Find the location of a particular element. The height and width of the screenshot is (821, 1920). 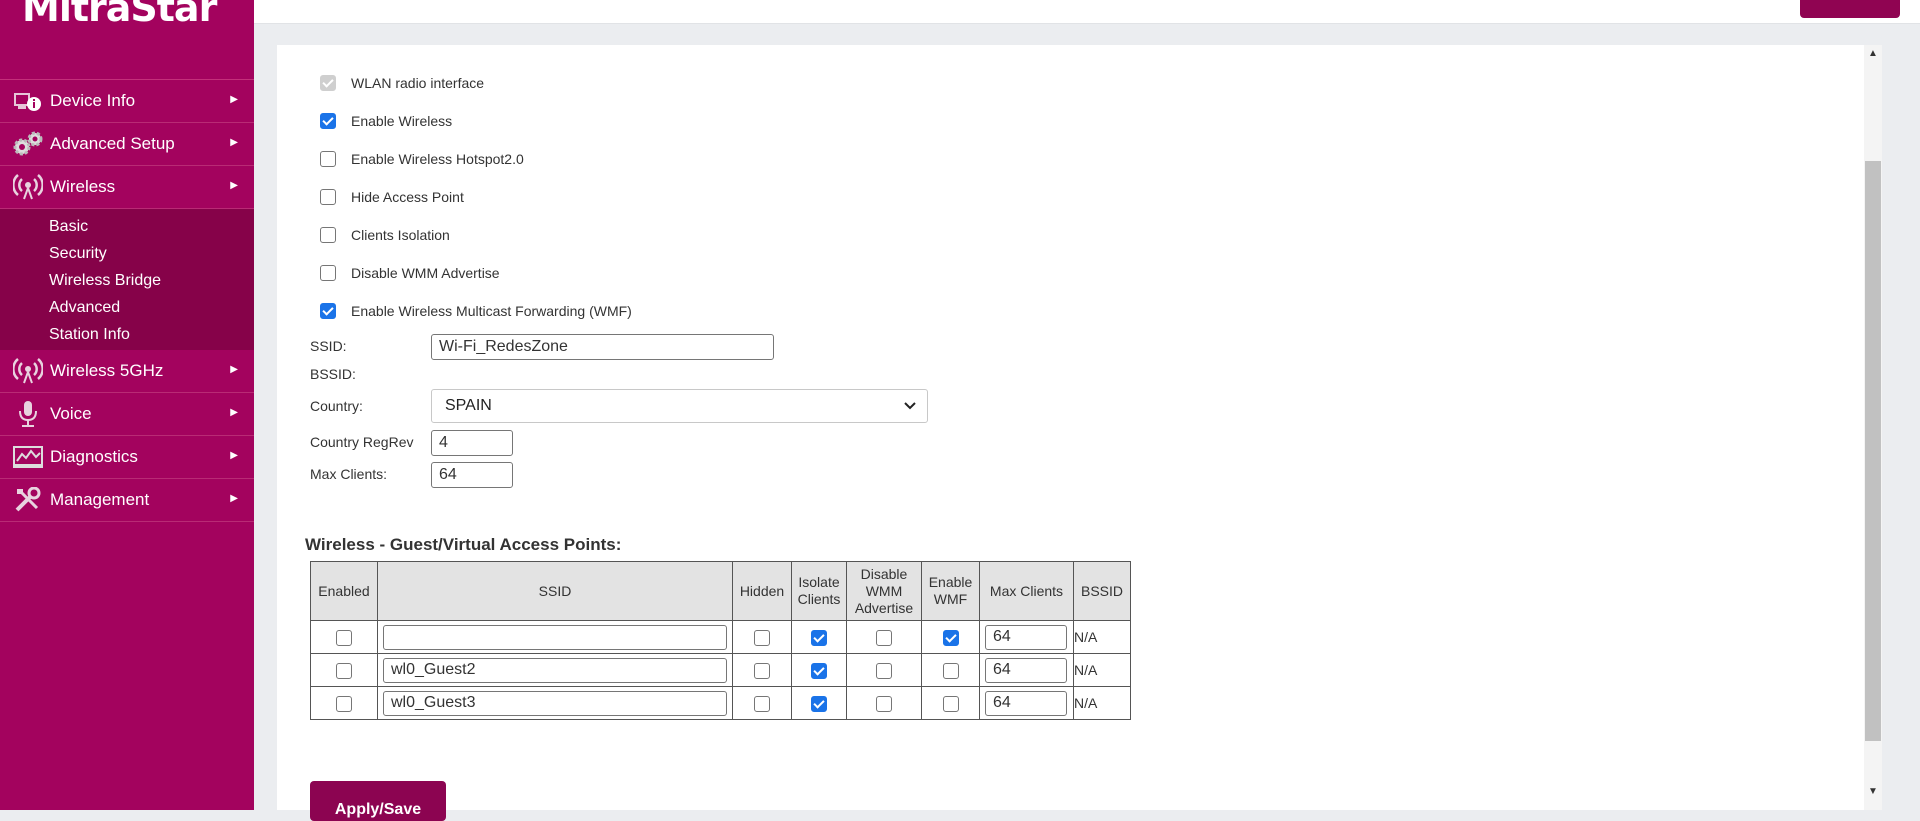

sidebar-item-advanced-setup: Advanced Setup ▶ is located at coordinates (127, 144).